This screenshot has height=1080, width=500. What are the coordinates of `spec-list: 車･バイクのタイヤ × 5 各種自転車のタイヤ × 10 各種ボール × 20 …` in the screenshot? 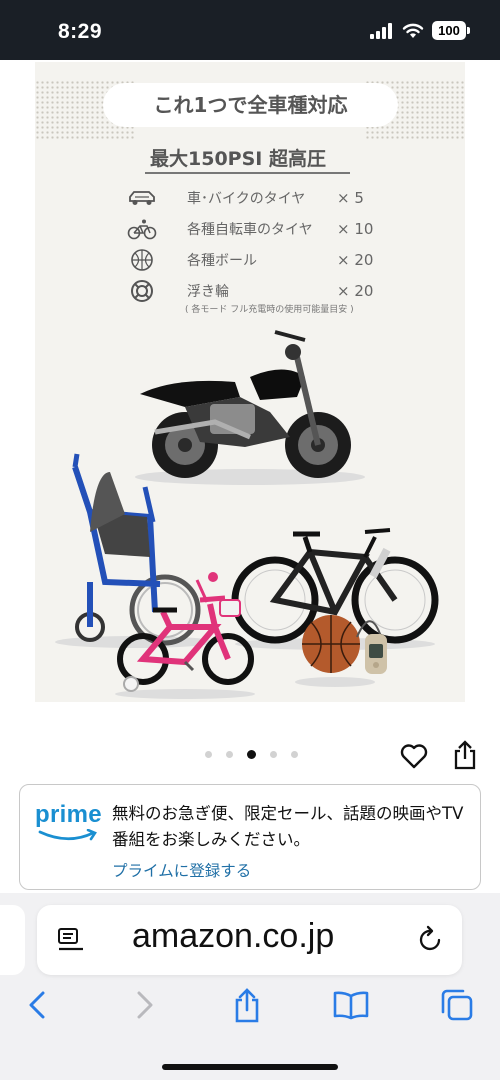 It's located at (257, 244).